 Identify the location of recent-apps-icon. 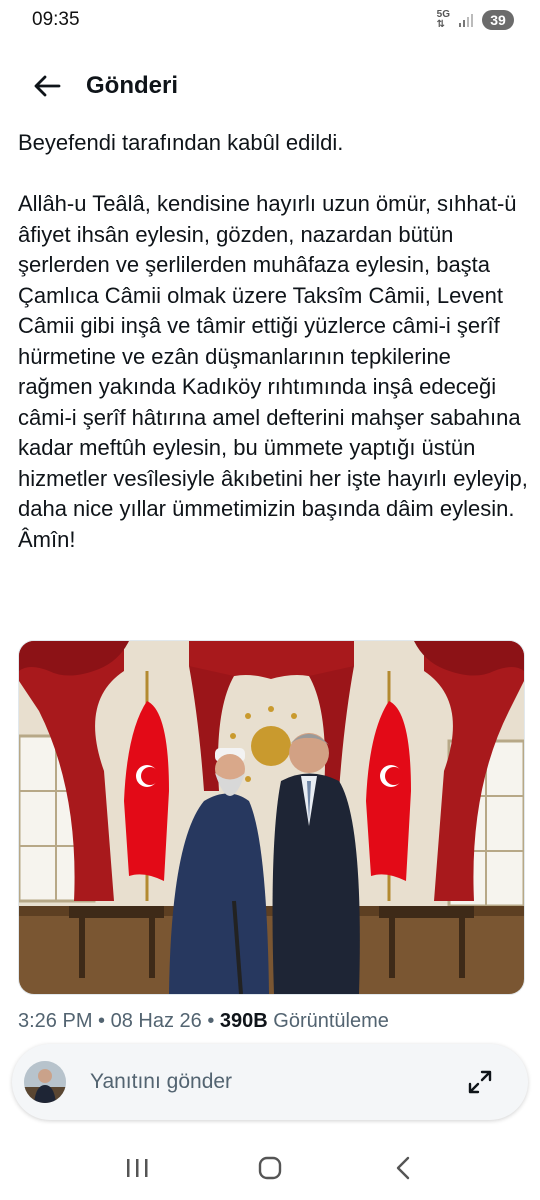
(137, 1168).